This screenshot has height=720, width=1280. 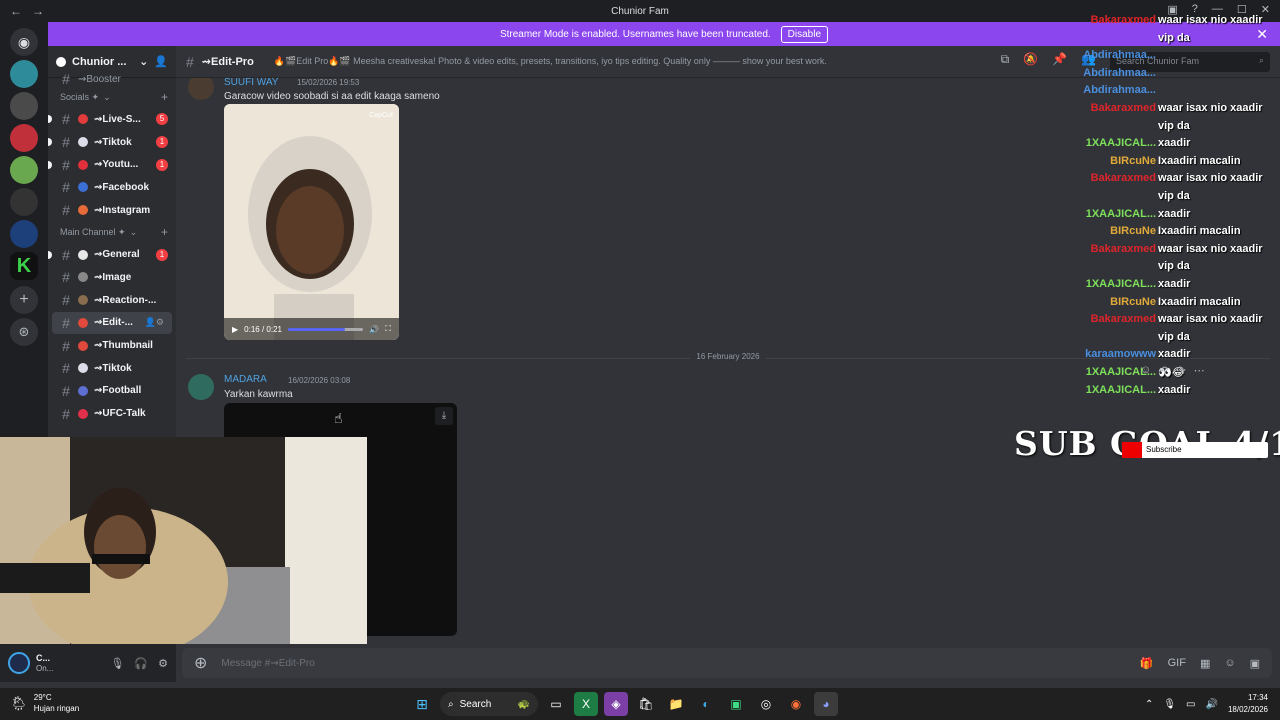 What do you see at coordinates (112, 345) in the screenshot?
I see `channel-item: # ⇝Thumbnail` at bounding box center [112, 345].